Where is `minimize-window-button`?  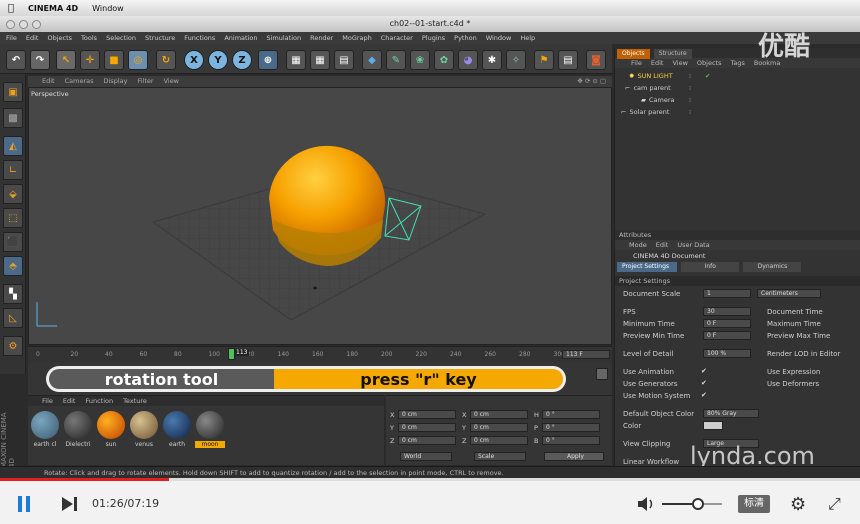
minimize-window-button is located at coordinates (23, 24).